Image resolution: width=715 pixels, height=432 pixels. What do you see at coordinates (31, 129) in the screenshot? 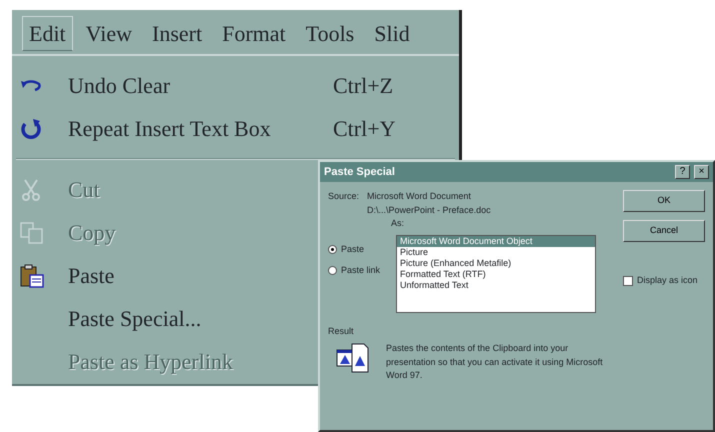
I see `repeat-icon` at bounding box center [31, 129].